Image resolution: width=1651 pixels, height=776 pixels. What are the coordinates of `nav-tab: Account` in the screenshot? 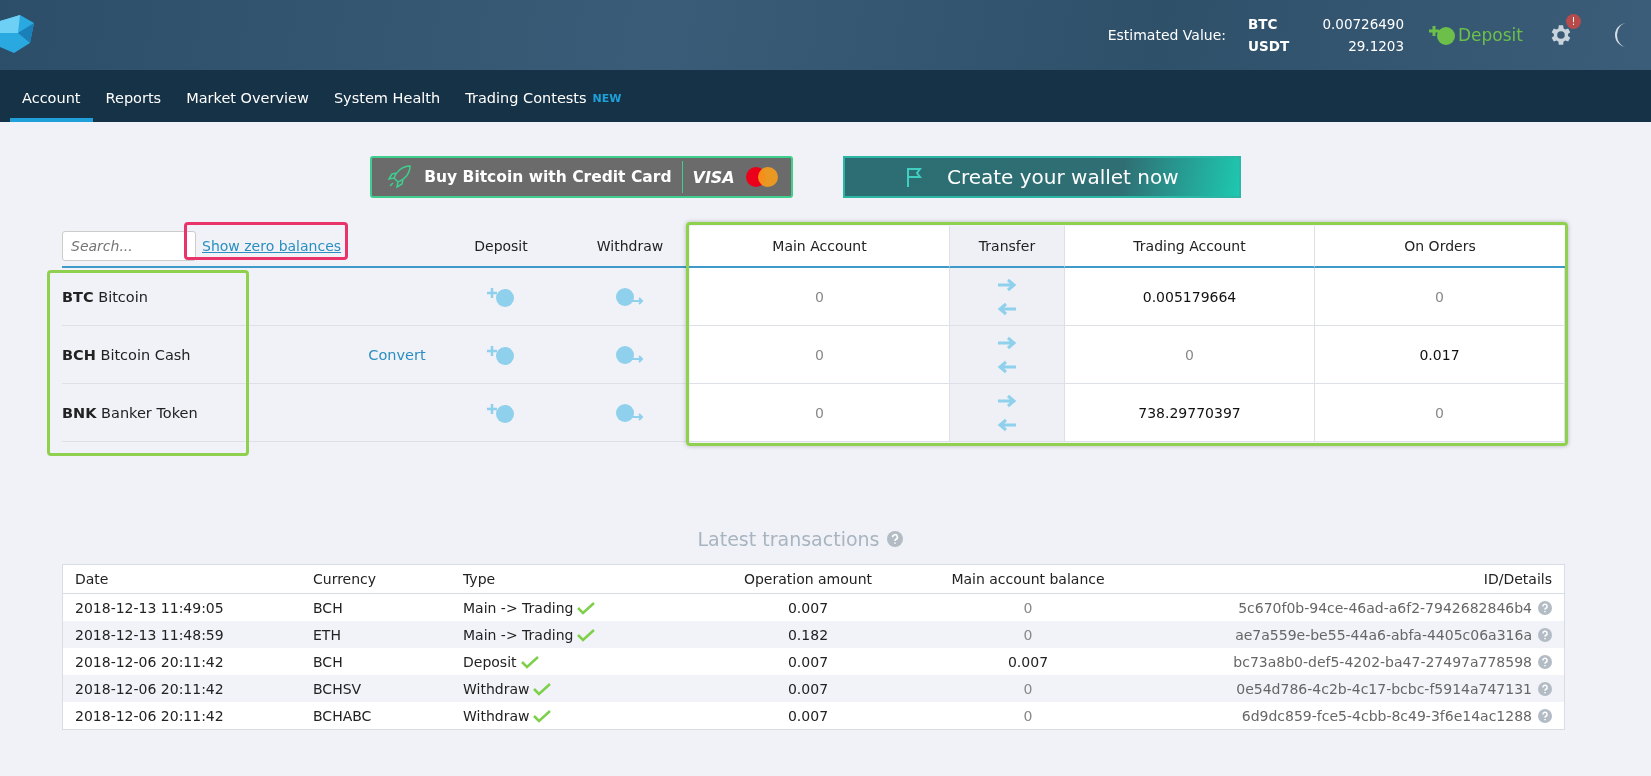 It's located at (51, 96).